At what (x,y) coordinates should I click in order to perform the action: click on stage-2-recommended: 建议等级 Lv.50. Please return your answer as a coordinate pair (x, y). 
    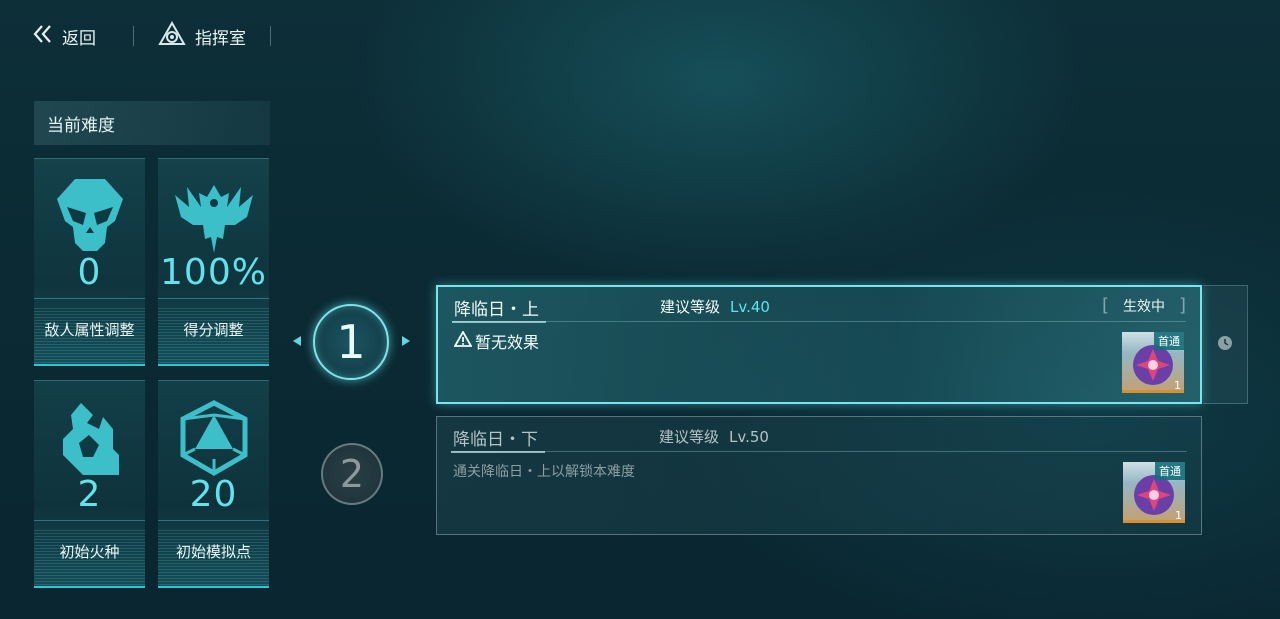
    Looking at the image, I should click on (714, 436).